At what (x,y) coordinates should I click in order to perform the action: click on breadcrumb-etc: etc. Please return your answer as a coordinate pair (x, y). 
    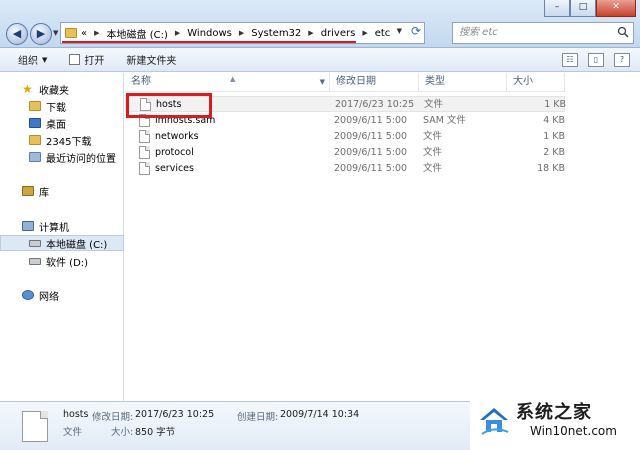
    Looking at the image, I should click on (383, 33).